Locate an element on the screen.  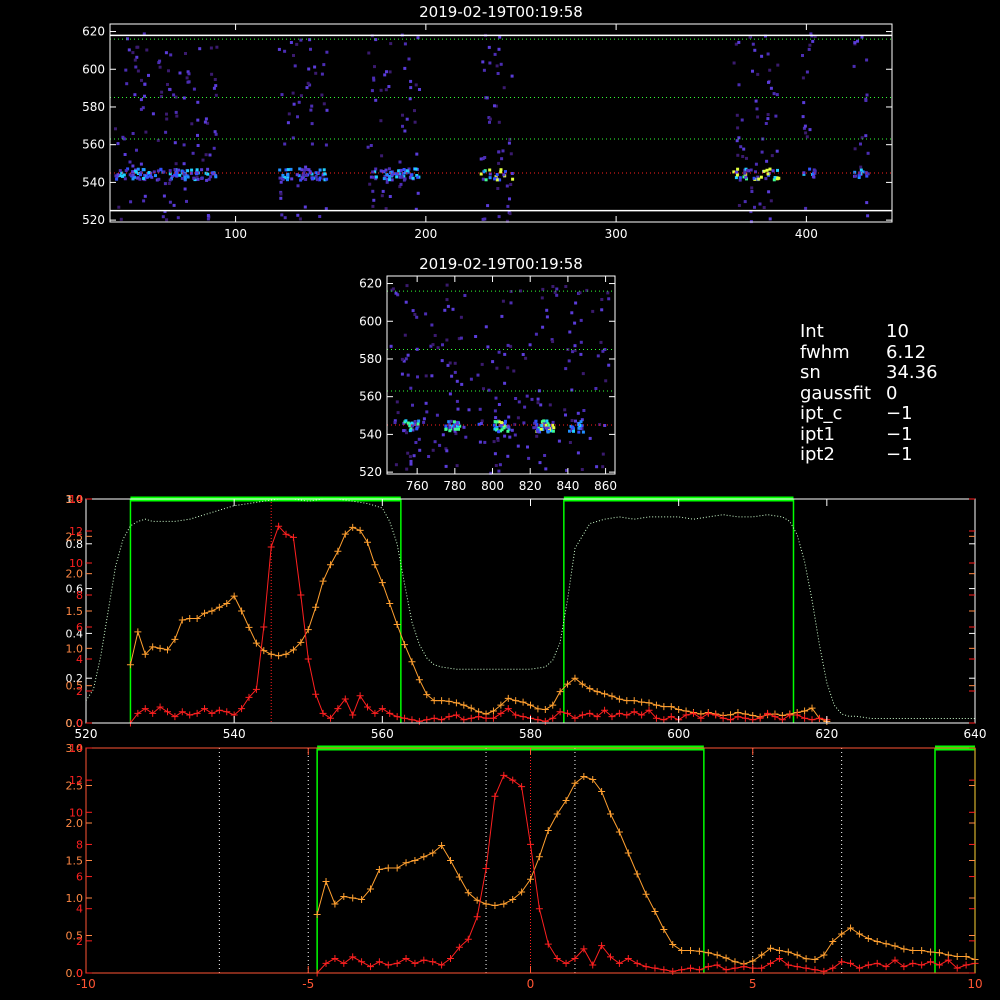
info-row: gaussfit 0 is located at coordinates (869, 394).